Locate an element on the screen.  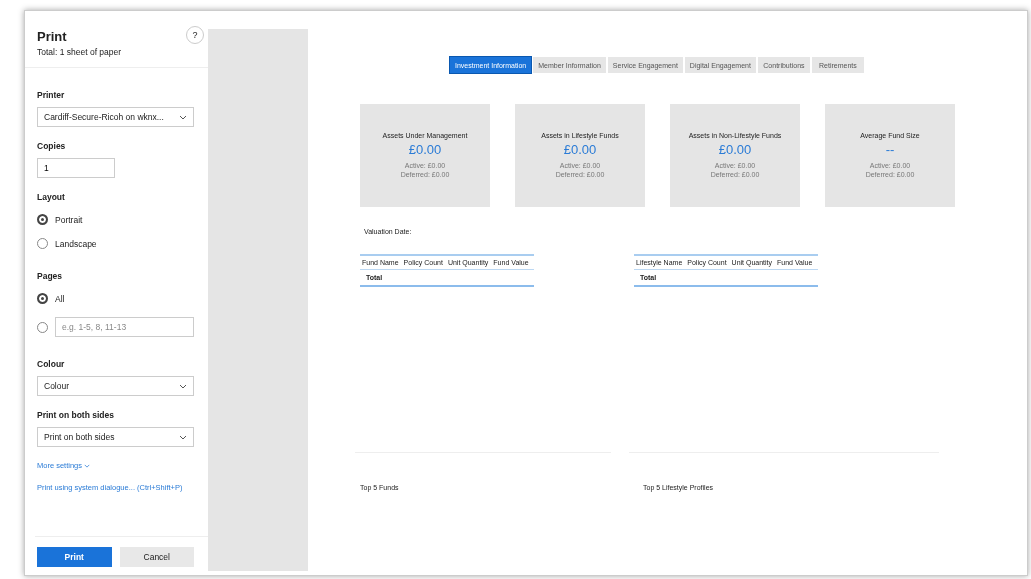
radio-label: All is located at coordinates (60, 298).